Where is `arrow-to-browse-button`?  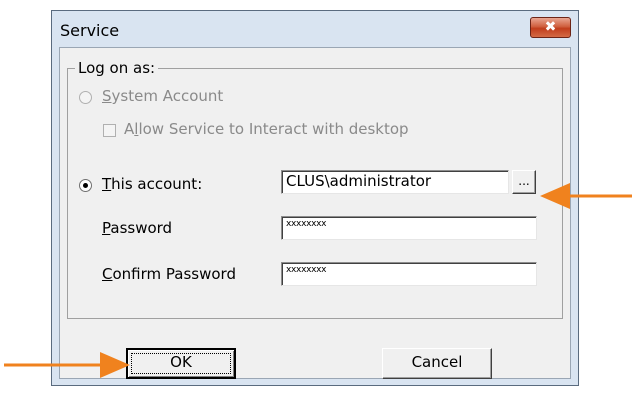
arrow-to-browse-button is located at coordinates (586, 196).